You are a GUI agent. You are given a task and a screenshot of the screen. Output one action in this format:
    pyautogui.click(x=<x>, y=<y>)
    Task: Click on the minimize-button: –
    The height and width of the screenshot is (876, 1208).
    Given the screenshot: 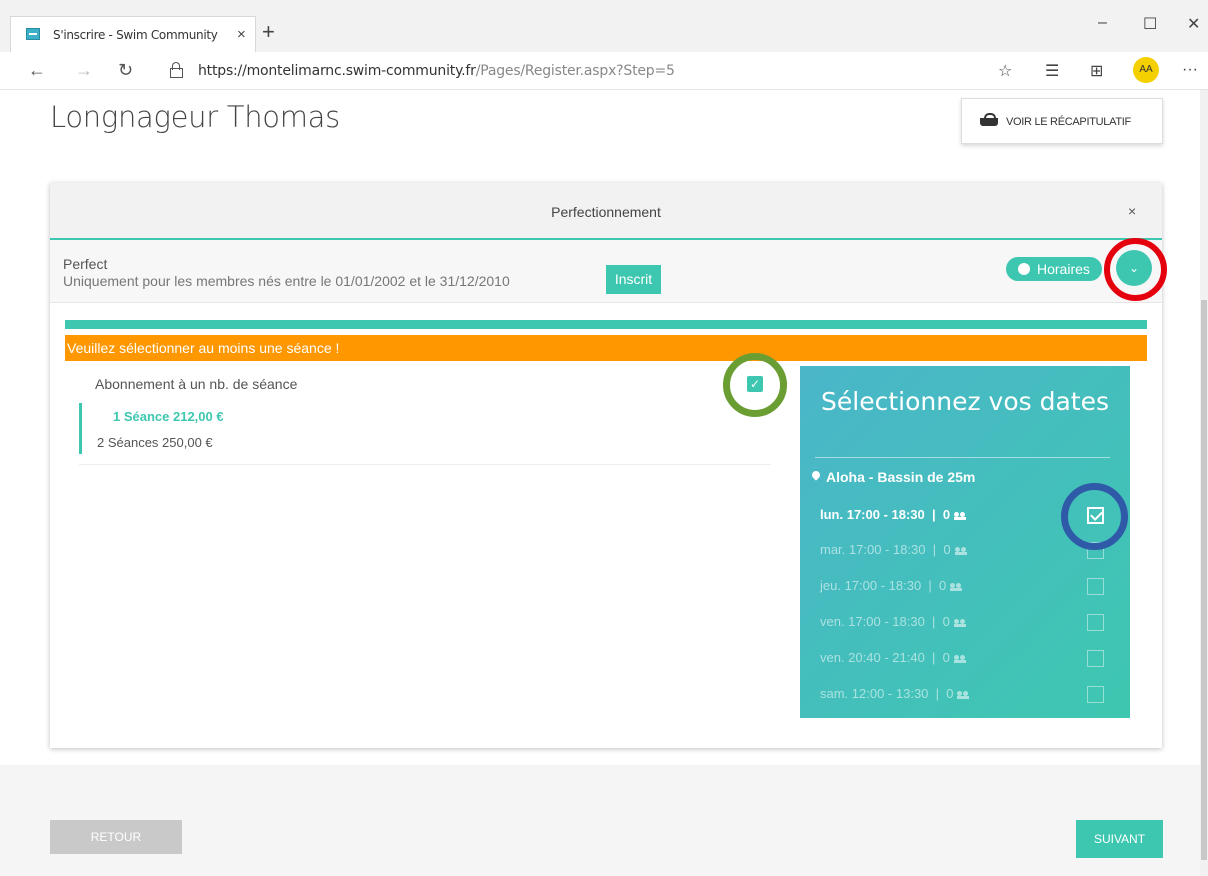 What is the action you would take?
    pyautogui.click(x=1102, y=23)
    